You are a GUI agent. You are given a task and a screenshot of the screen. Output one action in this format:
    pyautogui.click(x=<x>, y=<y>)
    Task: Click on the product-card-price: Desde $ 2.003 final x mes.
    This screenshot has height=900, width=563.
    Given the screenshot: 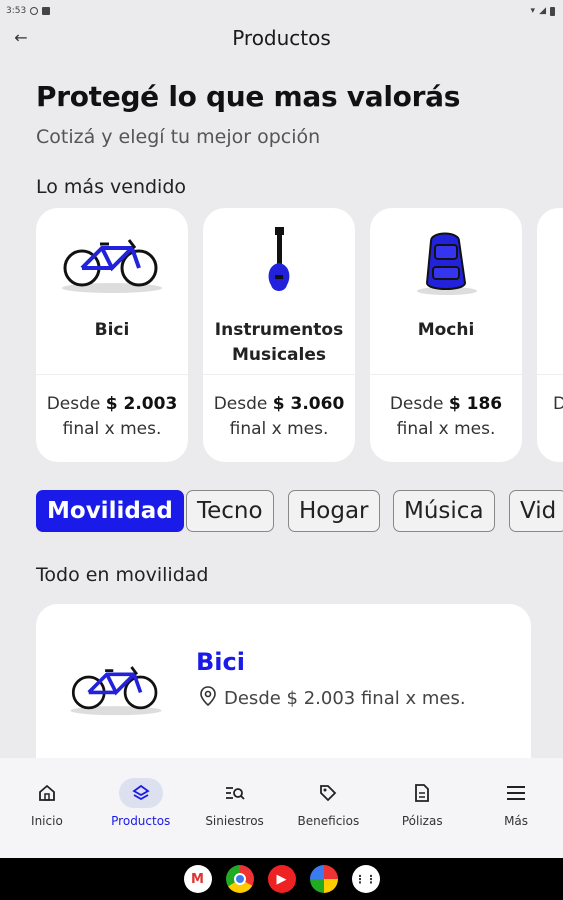 What is the action you would take?
    pyautogui.click(x=112, y=416)
    